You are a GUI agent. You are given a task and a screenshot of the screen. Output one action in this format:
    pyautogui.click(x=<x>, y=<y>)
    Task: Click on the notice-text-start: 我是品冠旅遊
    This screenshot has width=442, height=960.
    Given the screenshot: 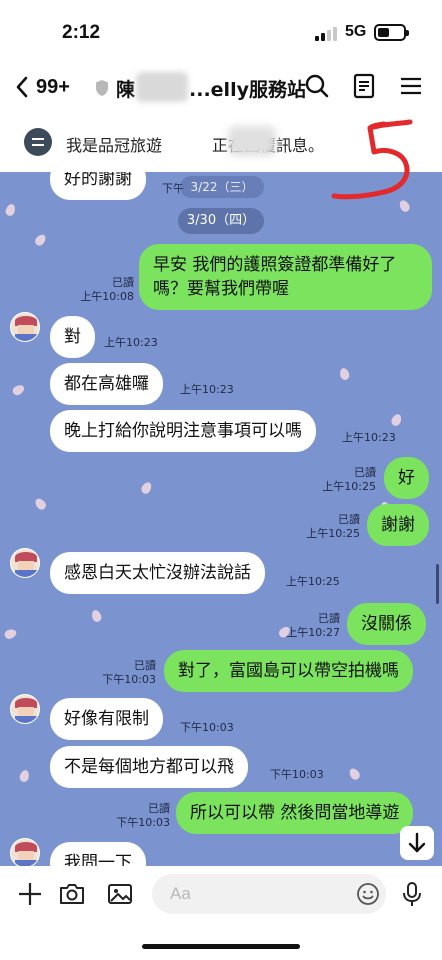 What is the action you would take?
    pyautogui.click(x=114, y=145)
    